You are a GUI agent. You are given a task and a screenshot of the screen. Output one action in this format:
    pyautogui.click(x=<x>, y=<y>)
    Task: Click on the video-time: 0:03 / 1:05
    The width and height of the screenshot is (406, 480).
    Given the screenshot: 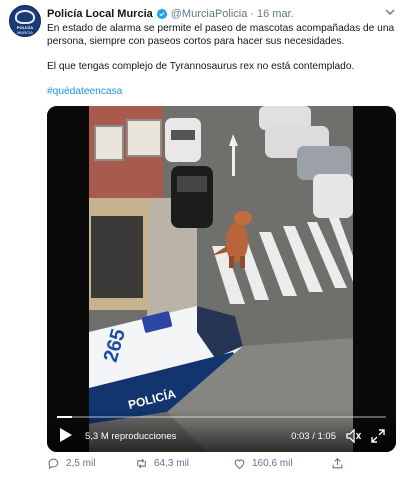 What is the action you would take?
    pyautogui.click(x=313, y=436)
    